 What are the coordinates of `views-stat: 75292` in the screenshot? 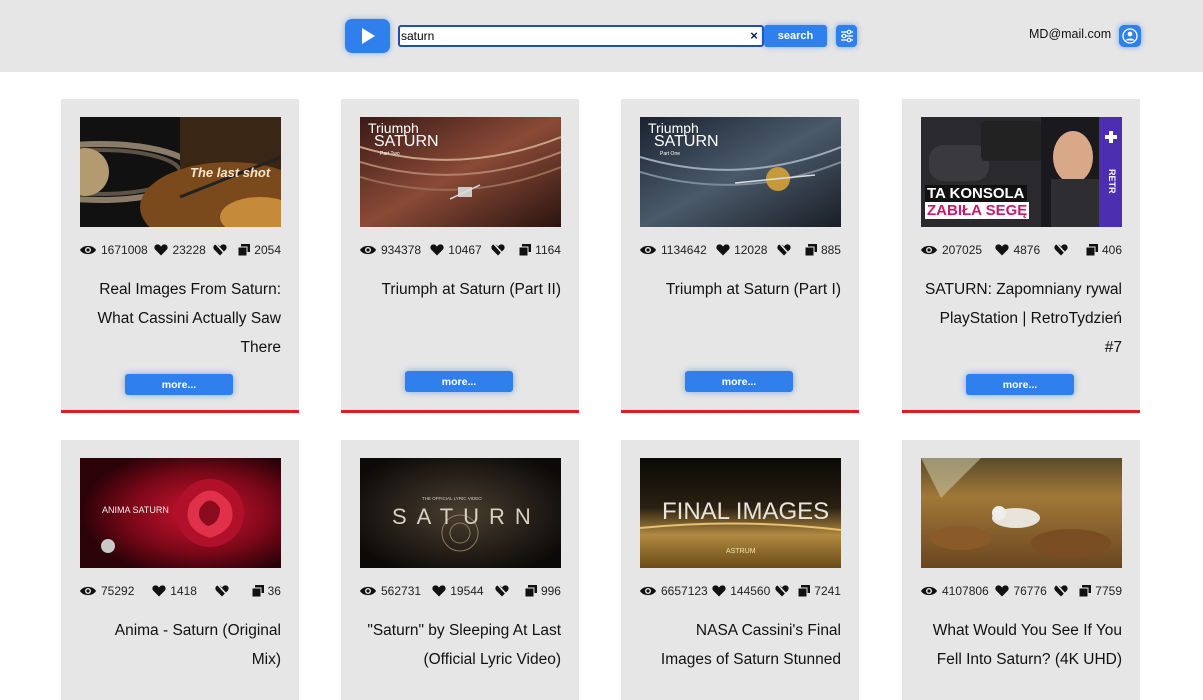 It's located at (106, 591).